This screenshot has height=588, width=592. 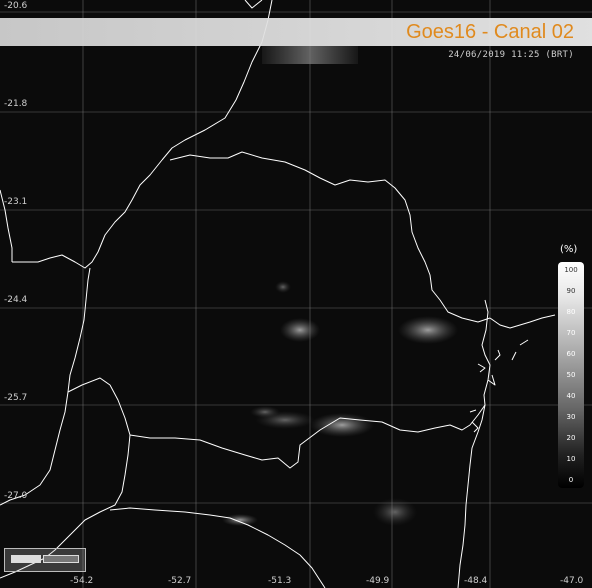 I want to click on colorbar-tick: 20, so click(x=571, y=438).